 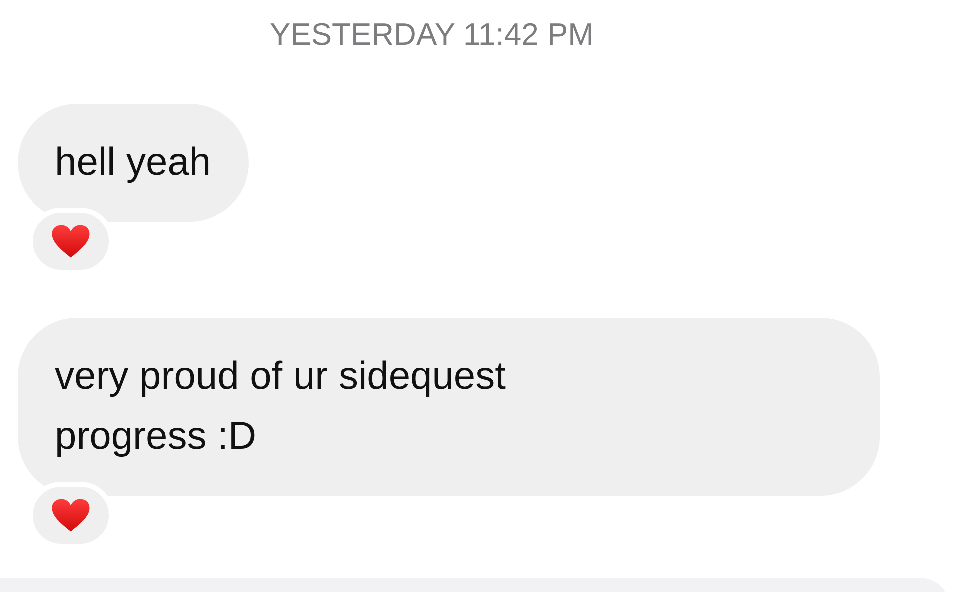 I want to click on timestamp: YESTERDAY 11:42 PM, so click(x=432, y=34).